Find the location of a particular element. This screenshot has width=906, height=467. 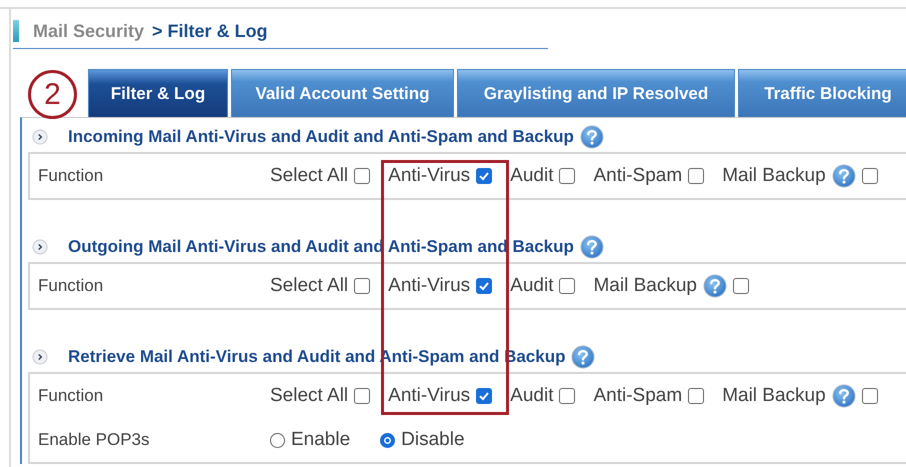

tab: Valid Account Setting is located at coordinates (342, 93).